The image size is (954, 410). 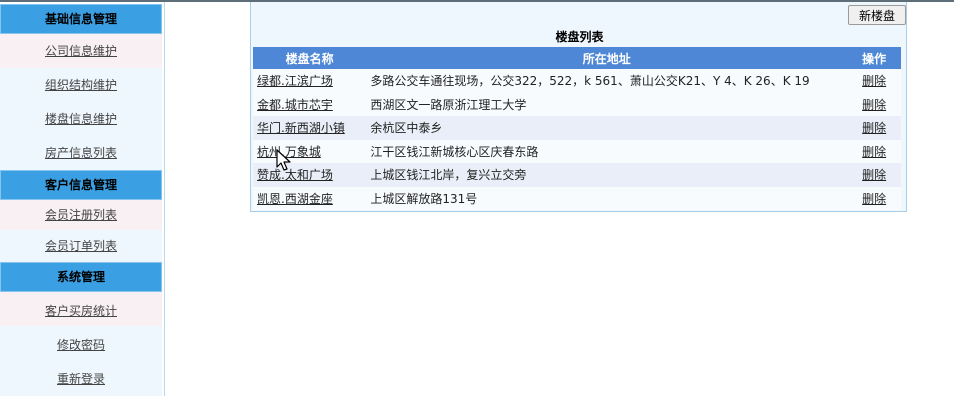 What do you see at coordinates (81, 246) in the screenshot?
I see `sidebar-item-member-orders: 会员订单列表` at bounding box center [81, 246].